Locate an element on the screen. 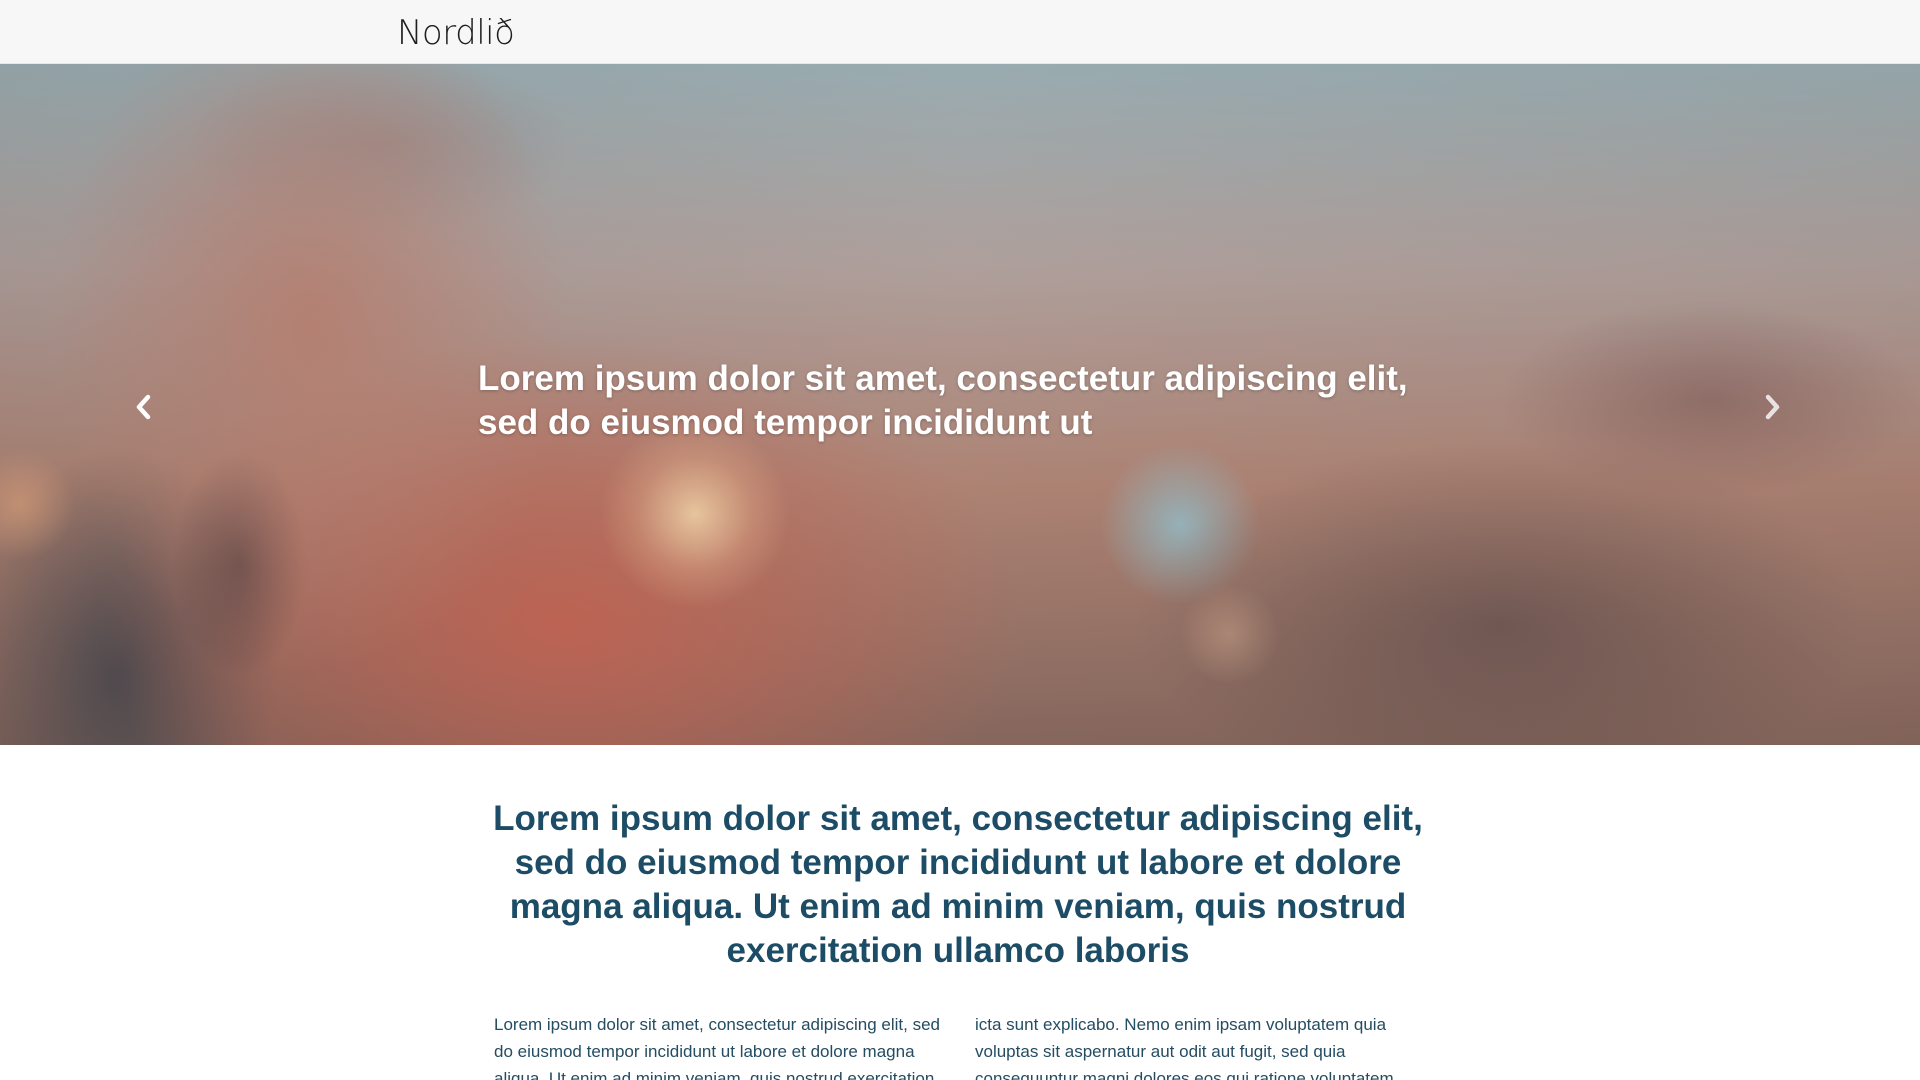  chevron-right-icon is located at coordinates (1773, 407).